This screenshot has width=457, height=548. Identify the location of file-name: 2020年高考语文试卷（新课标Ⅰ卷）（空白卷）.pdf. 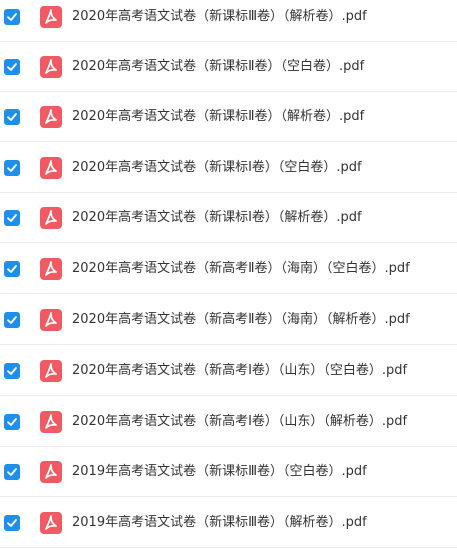
(217, 167).